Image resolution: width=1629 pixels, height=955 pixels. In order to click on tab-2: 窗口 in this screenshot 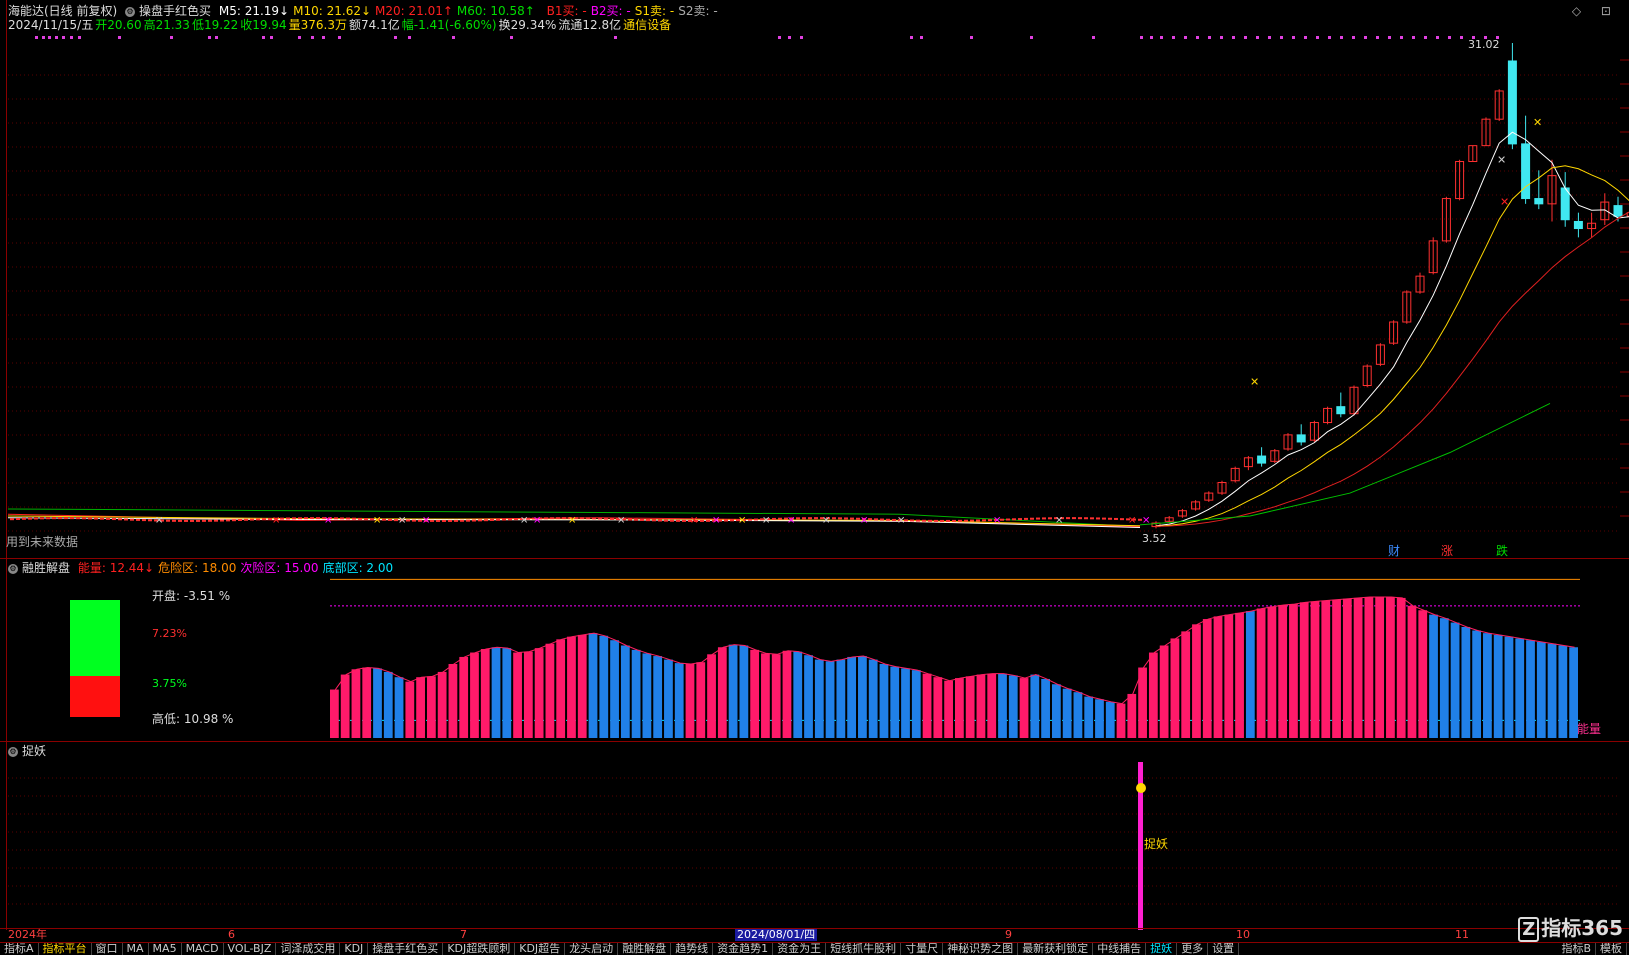, I will do `click(107, 949)`.